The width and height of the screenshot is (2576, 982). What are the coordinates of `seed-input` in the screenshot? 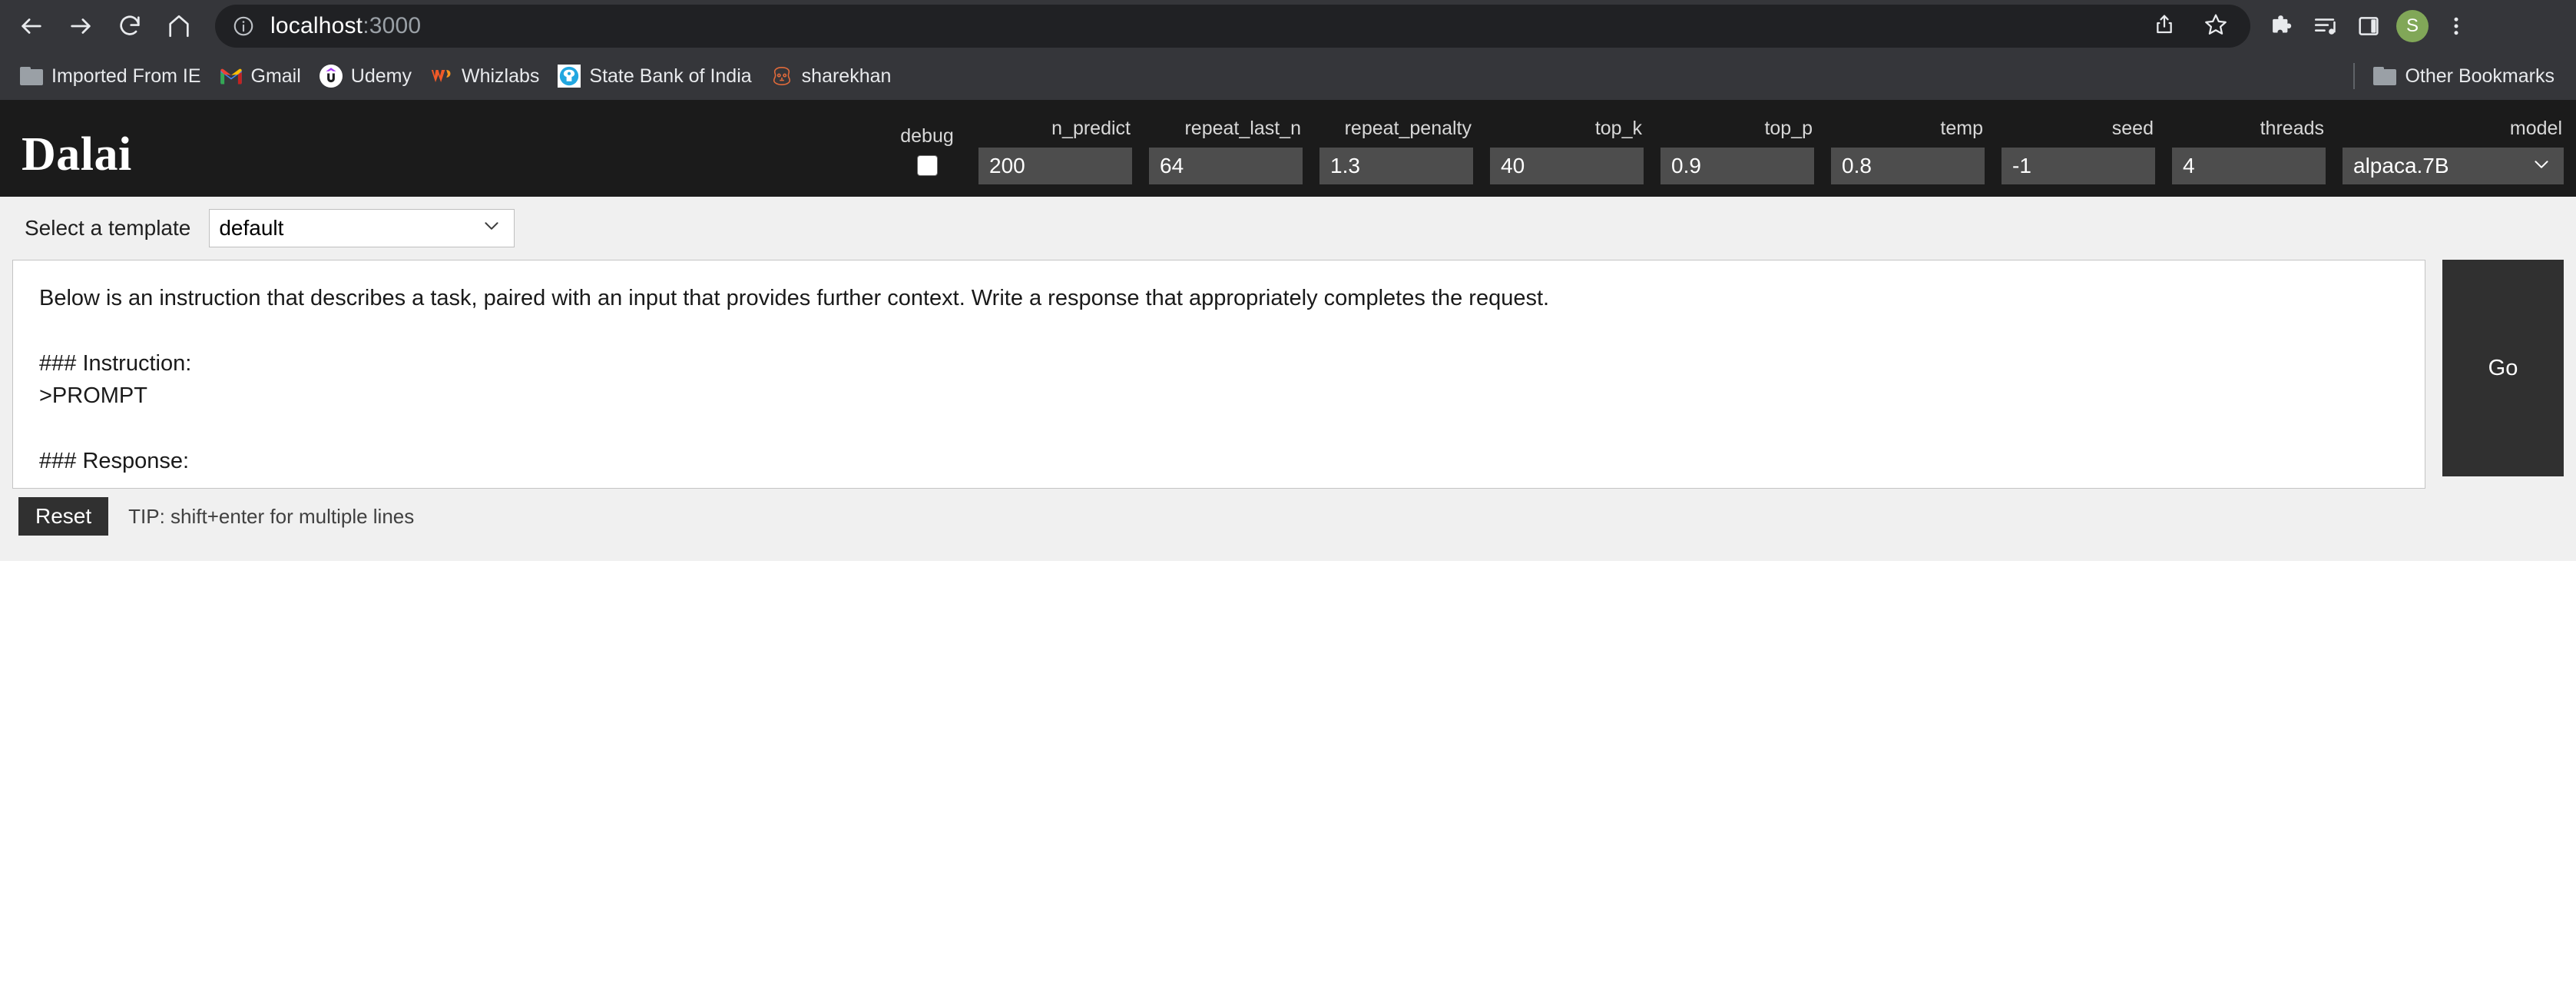 It's located at (2078, 166).